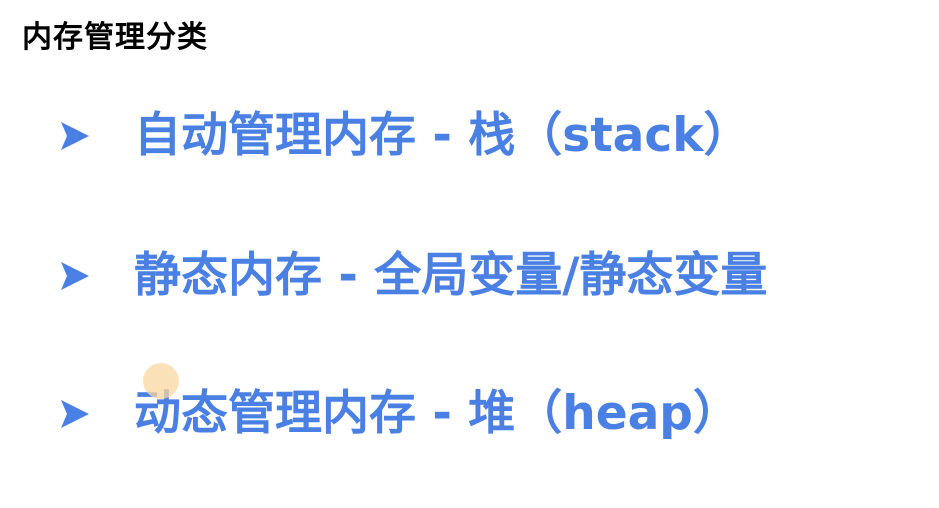  Describe the element at coordinates (442, 135) in the screenshot. I see `bullet-text: 自动管理内存 - 栈（stack）` at that location.